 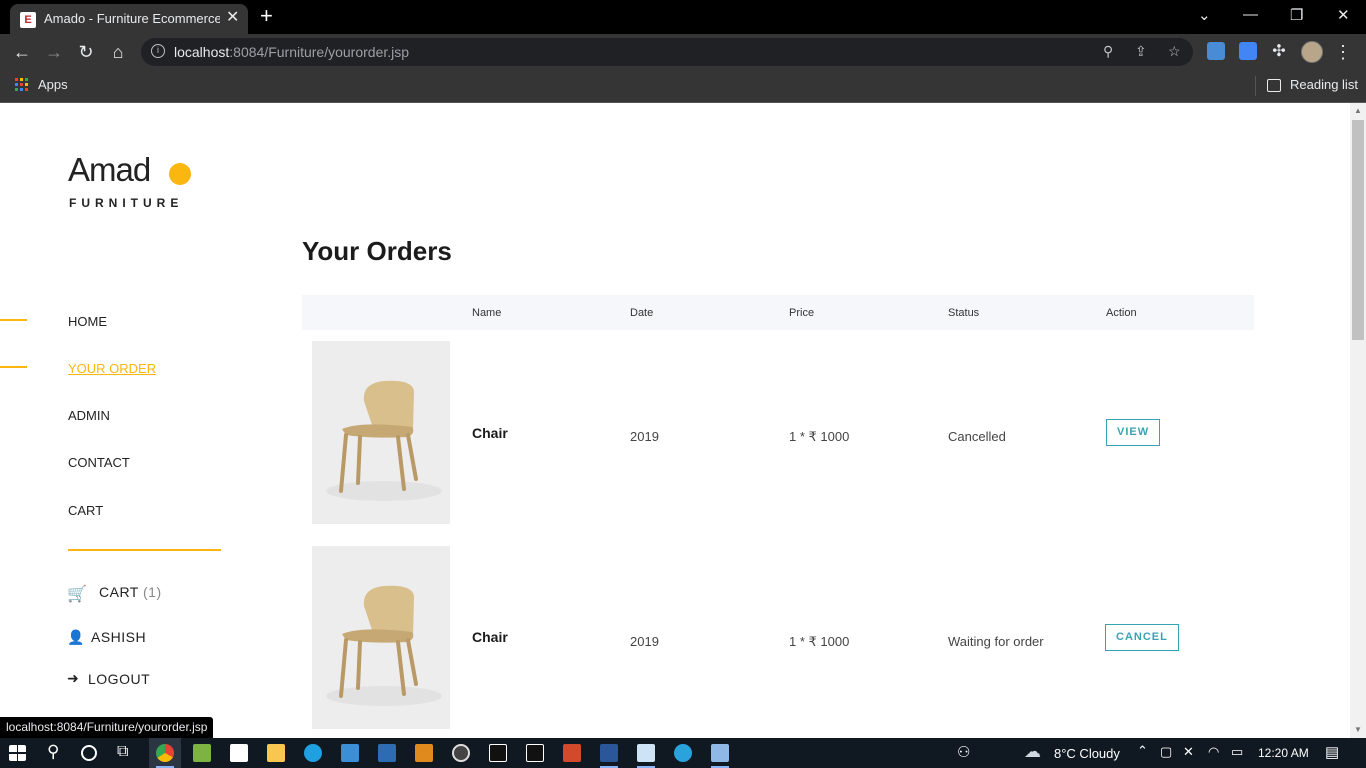 What do you see at coordinates (313, 753) in the screenshot?
I see `edge-icon` at bounding box center [313, 753].